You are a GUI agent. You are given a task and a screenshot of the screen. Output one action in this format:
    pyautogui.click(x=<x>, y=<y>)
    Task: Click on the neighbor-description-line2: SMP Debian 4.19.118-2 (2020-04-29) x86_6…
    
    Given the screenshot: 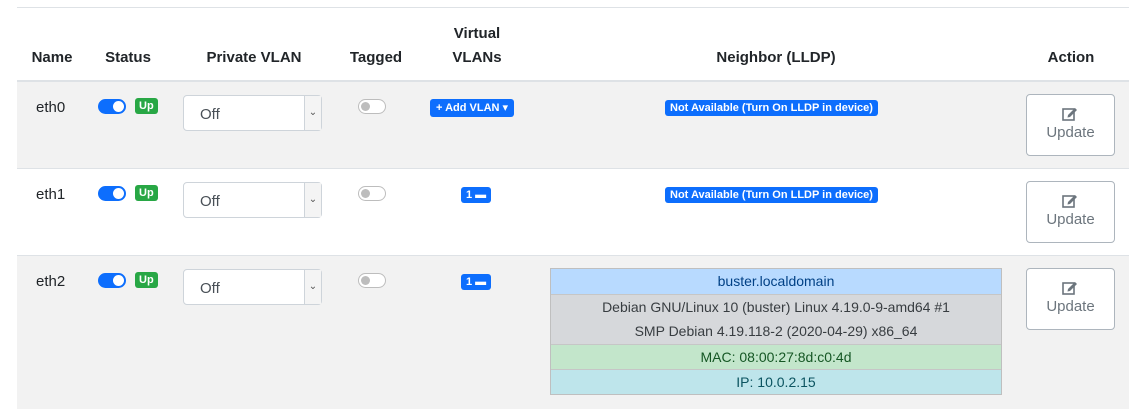 What is the action you would take?
    pyautogui.click(x=776, y=331)
    